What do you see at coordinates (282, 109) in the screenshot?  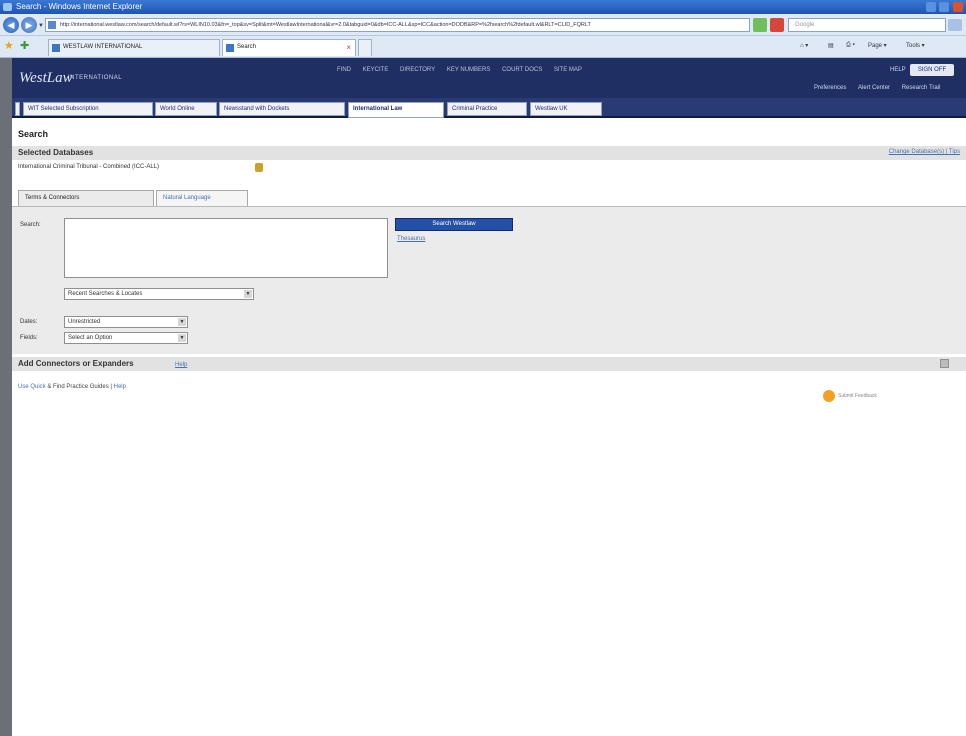 I see `tab-newsstand: Newsstand with Dockets` at bounding box center [282, 109].